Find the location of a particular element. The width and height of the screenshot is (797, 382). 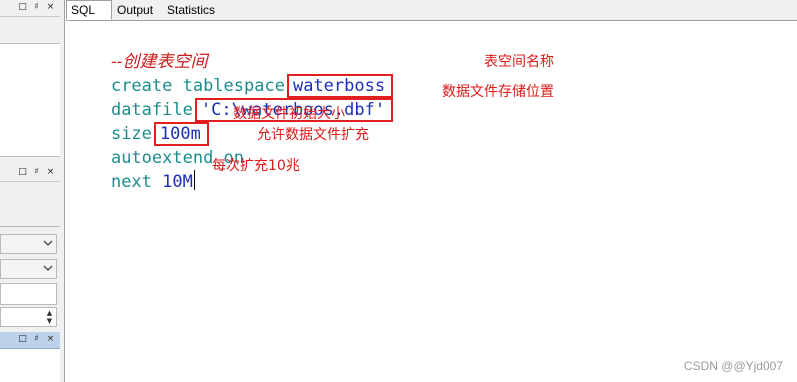

pane-toolbar-area is located at coordinates (30, 30).